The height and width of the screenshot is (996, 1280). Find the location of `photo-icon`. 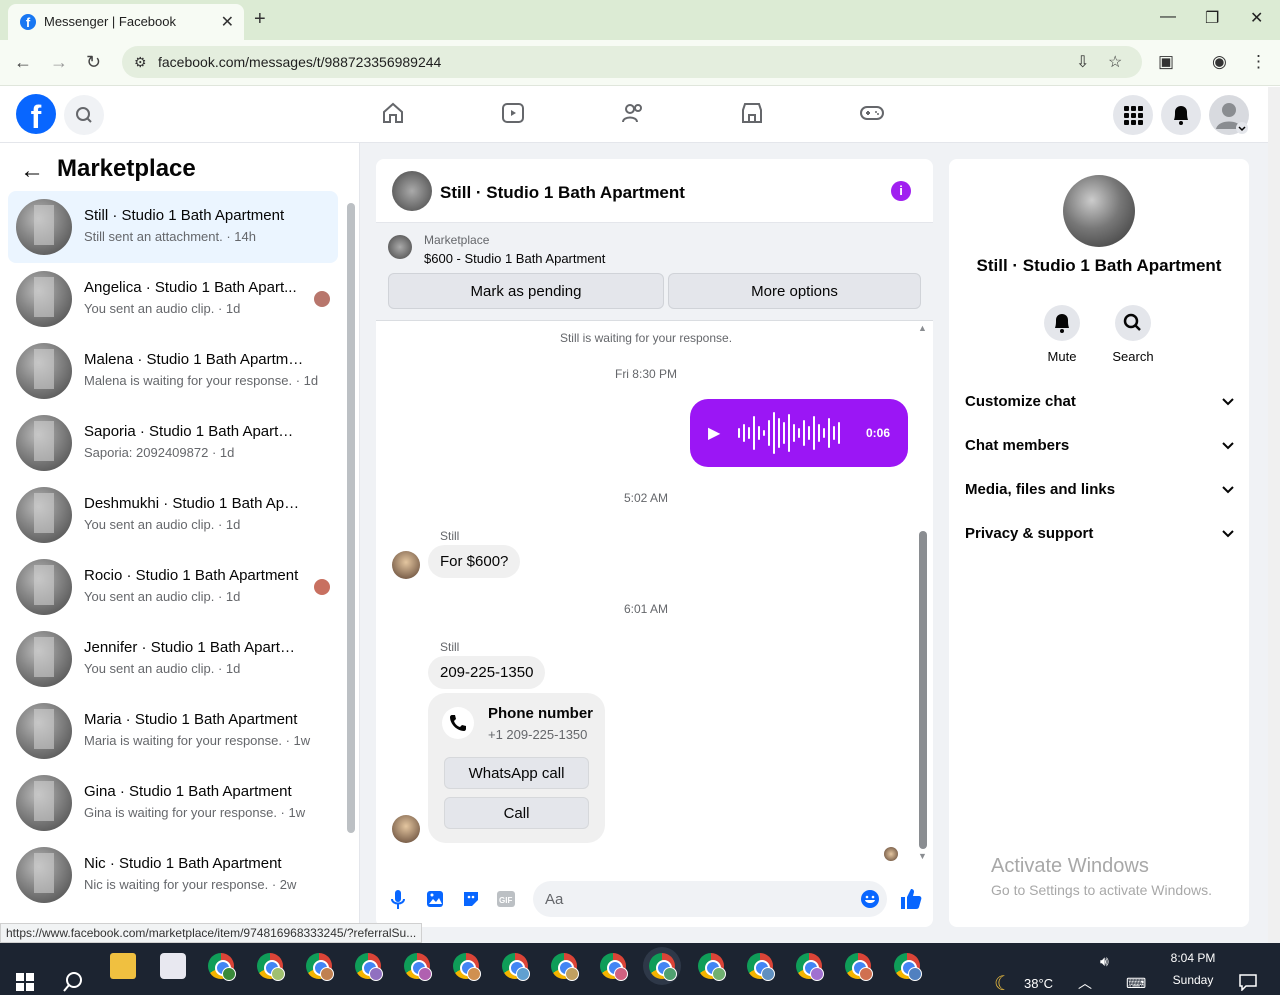

photo-icon is located at coordinates (435, 899).